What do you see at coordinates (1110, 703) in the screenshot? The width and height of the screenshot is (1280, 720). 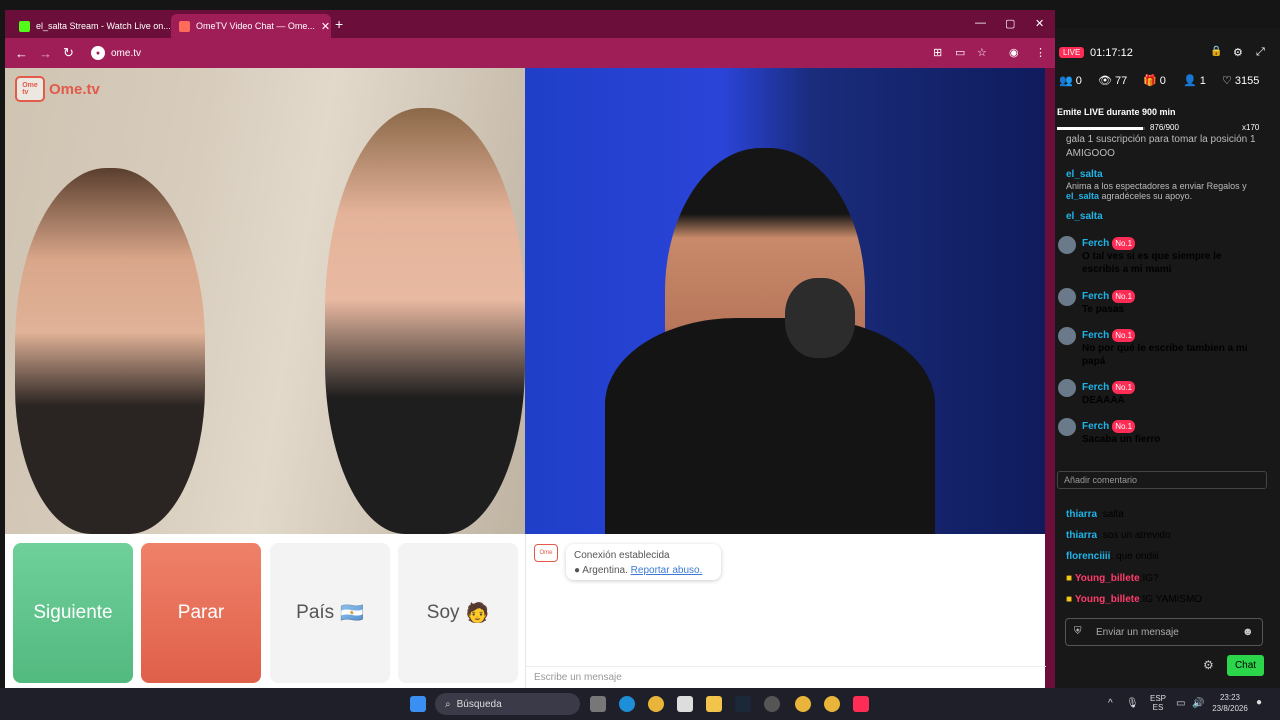 I see `tray-chevron-icon: ^` at bounding box center [1110, 703].